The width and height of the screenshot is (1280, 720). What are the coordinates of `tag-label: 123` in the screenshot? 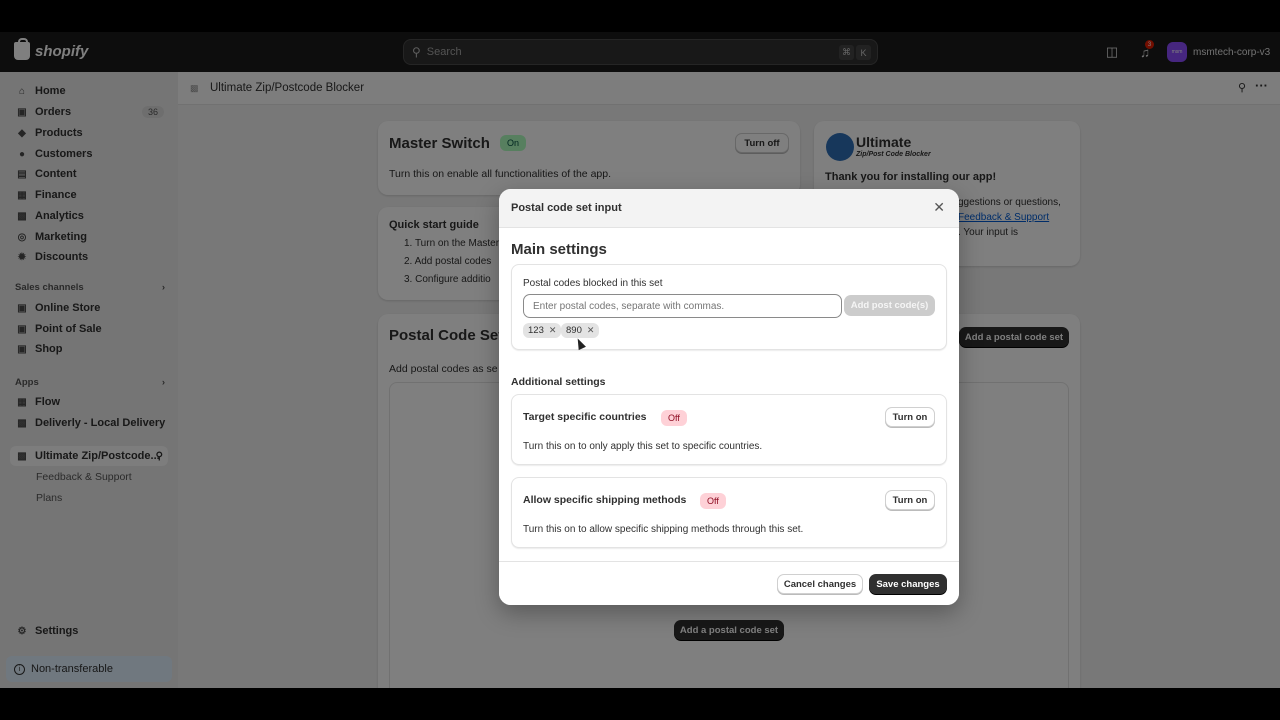 It's located at (536, 330).